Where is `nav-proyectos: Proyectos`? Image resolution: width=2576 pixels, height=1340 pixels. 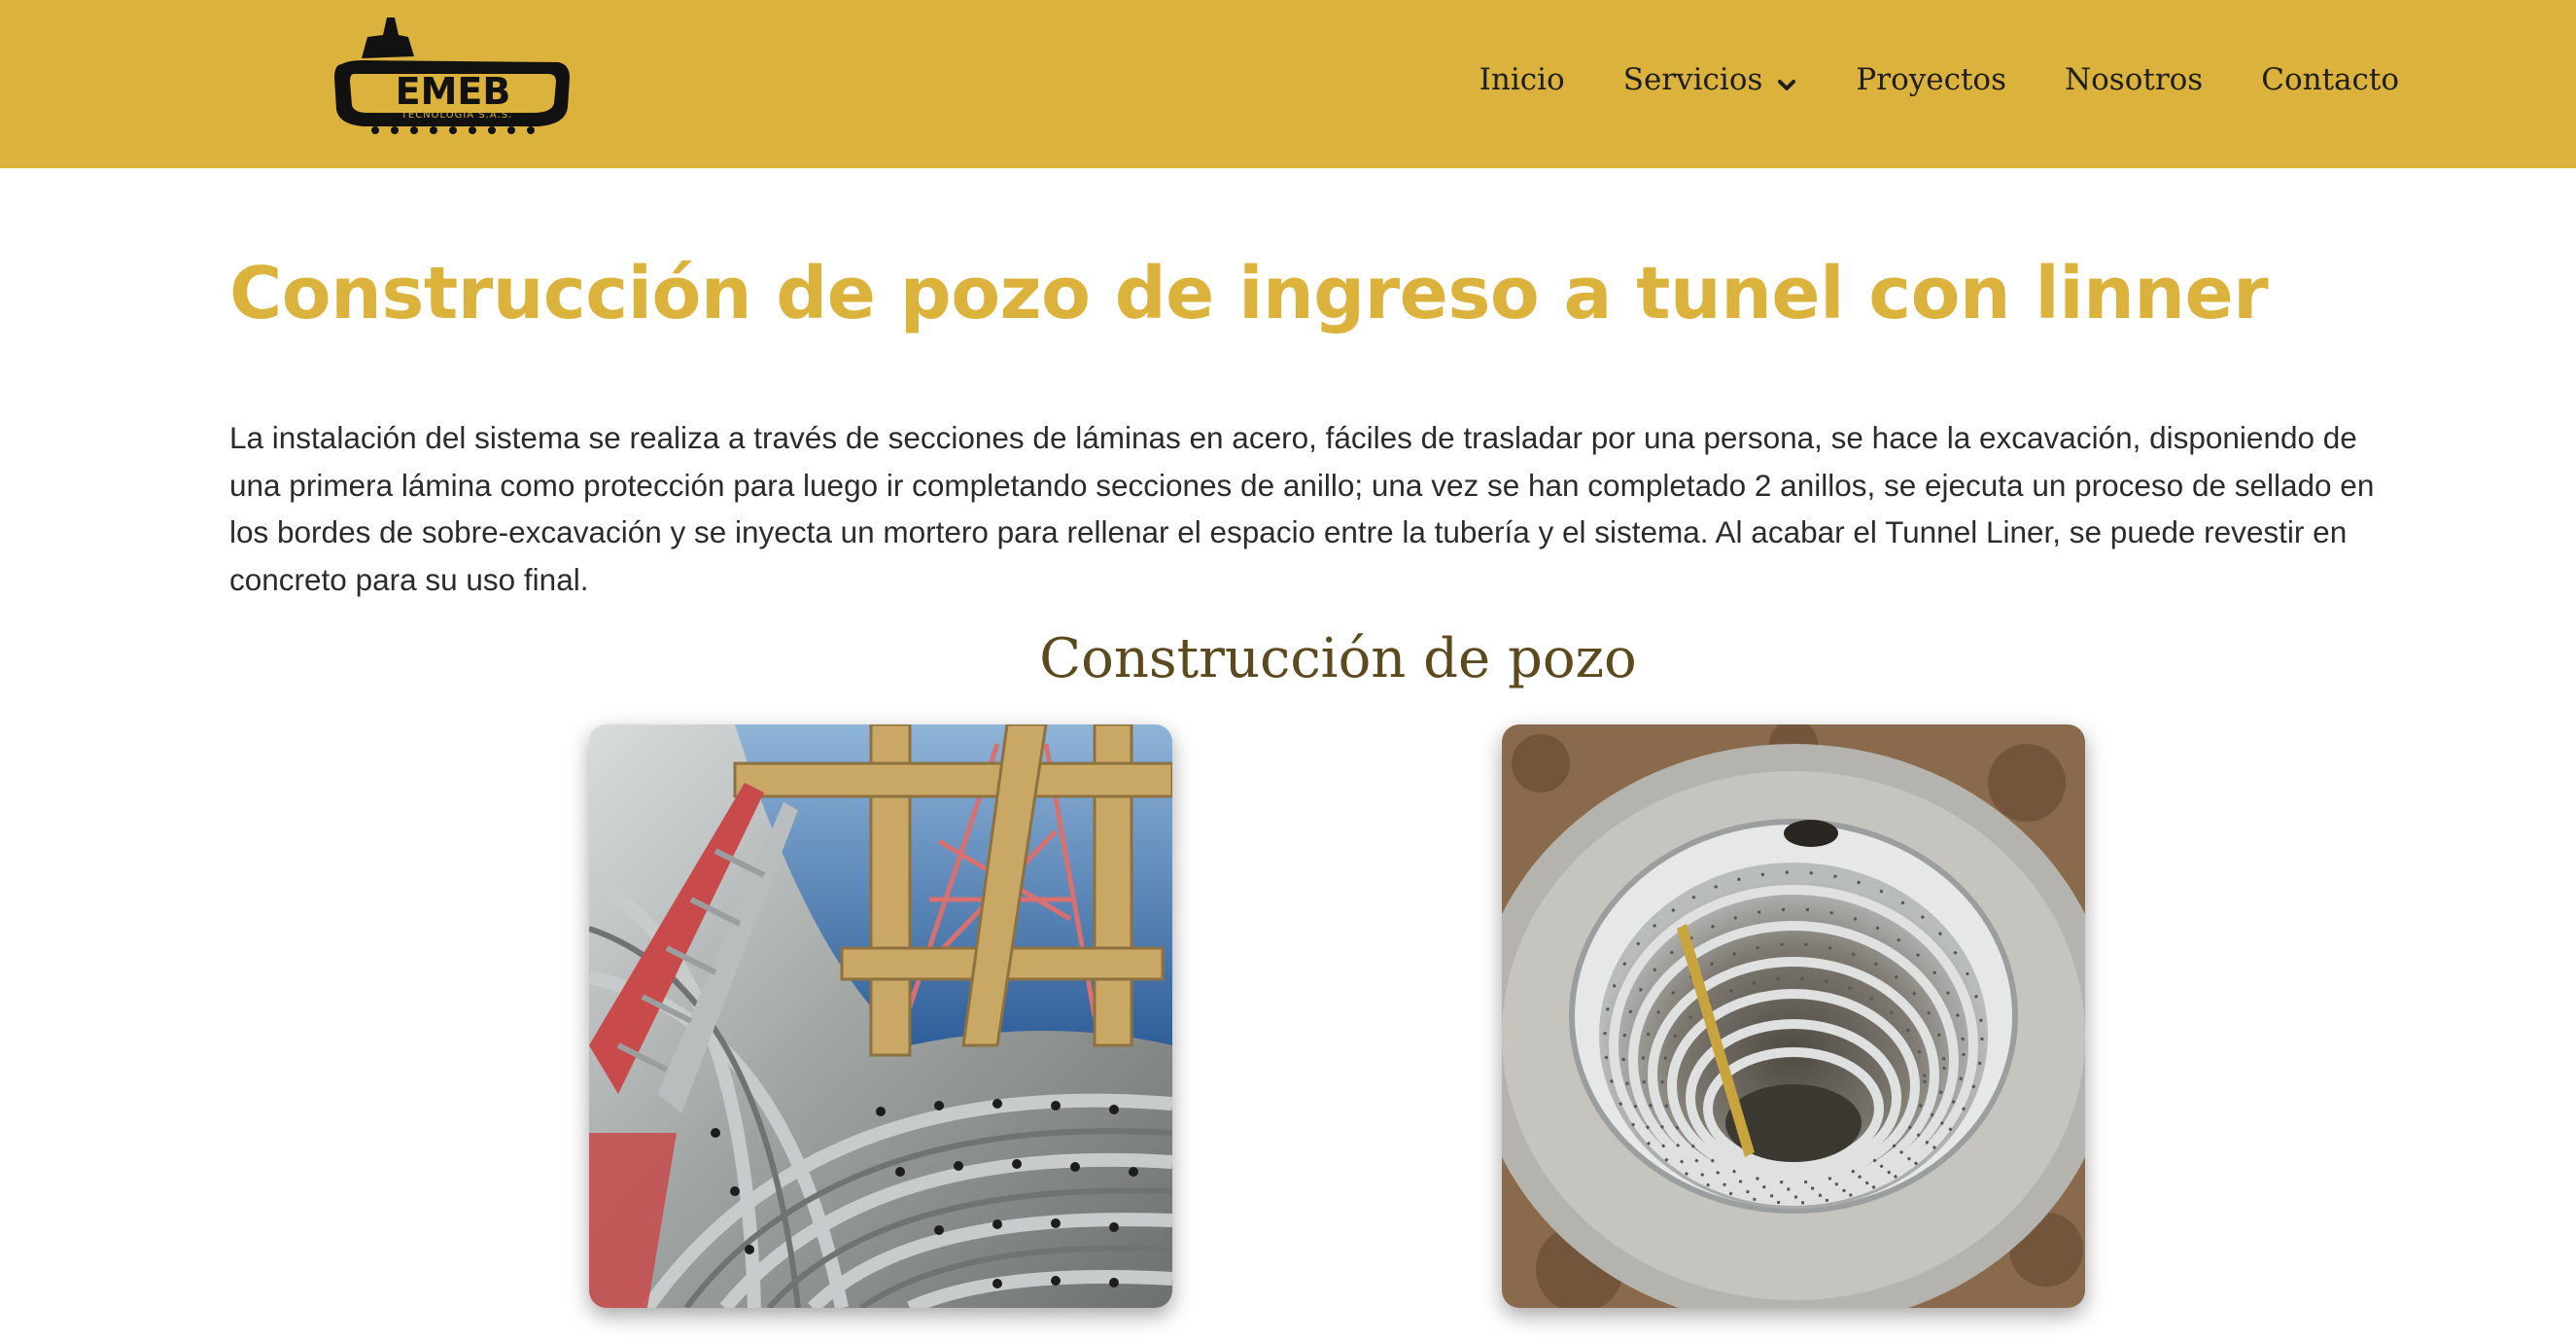
nav-proyectos: Proyectos is located at coordinates (1931, 79).